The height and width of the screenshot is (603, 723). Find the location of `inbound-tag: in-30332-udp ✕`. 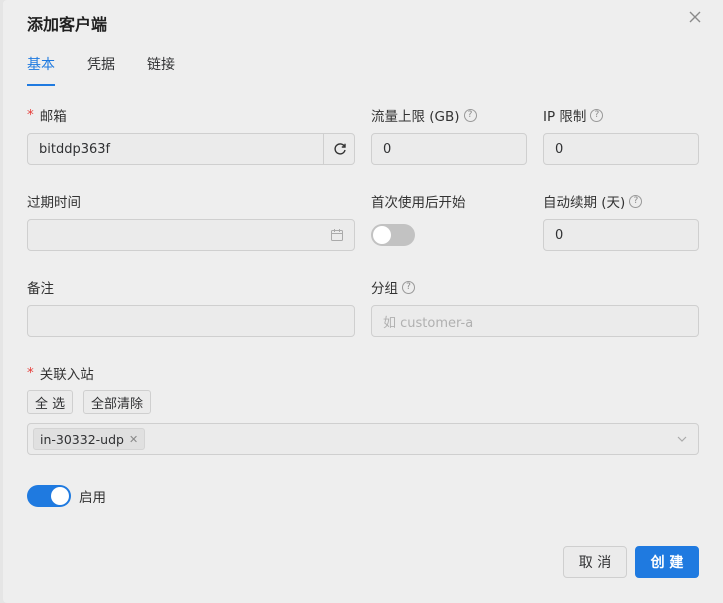

inbound-tag: in-30332-udp ✕ is located at coordinates (89, 439).